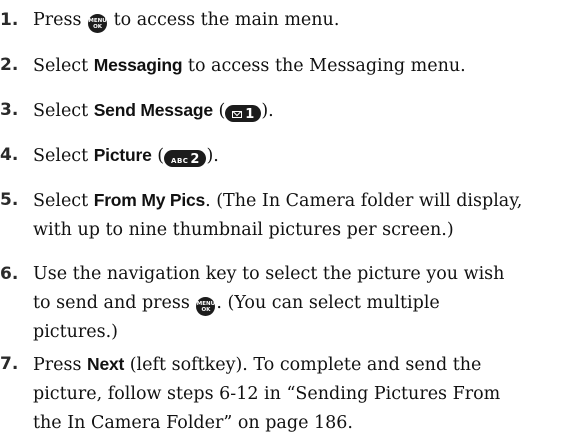 The width and height of the screenshot is (585, 439). Describe the element at coordinates (237, 114) in the screenshot. I see `envelope-icon` at that location.